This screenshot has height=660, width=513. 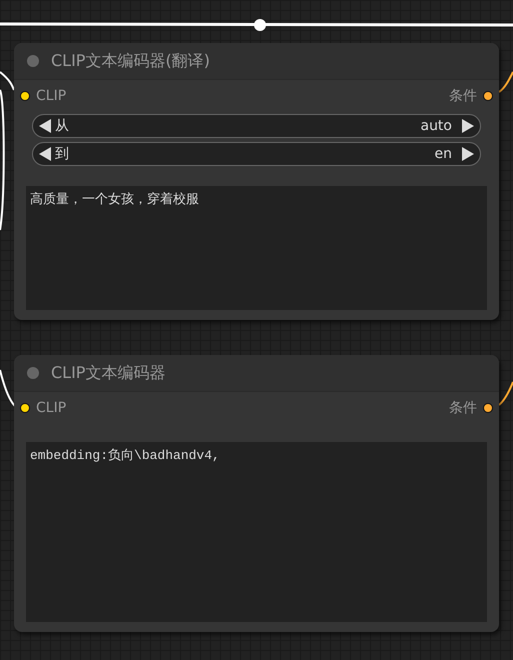 What do you see at coordinates (130, 61) in the screenshot?
I see `node-title: CLIP文本编码器(翻译)` at bounding box center [130, 61].